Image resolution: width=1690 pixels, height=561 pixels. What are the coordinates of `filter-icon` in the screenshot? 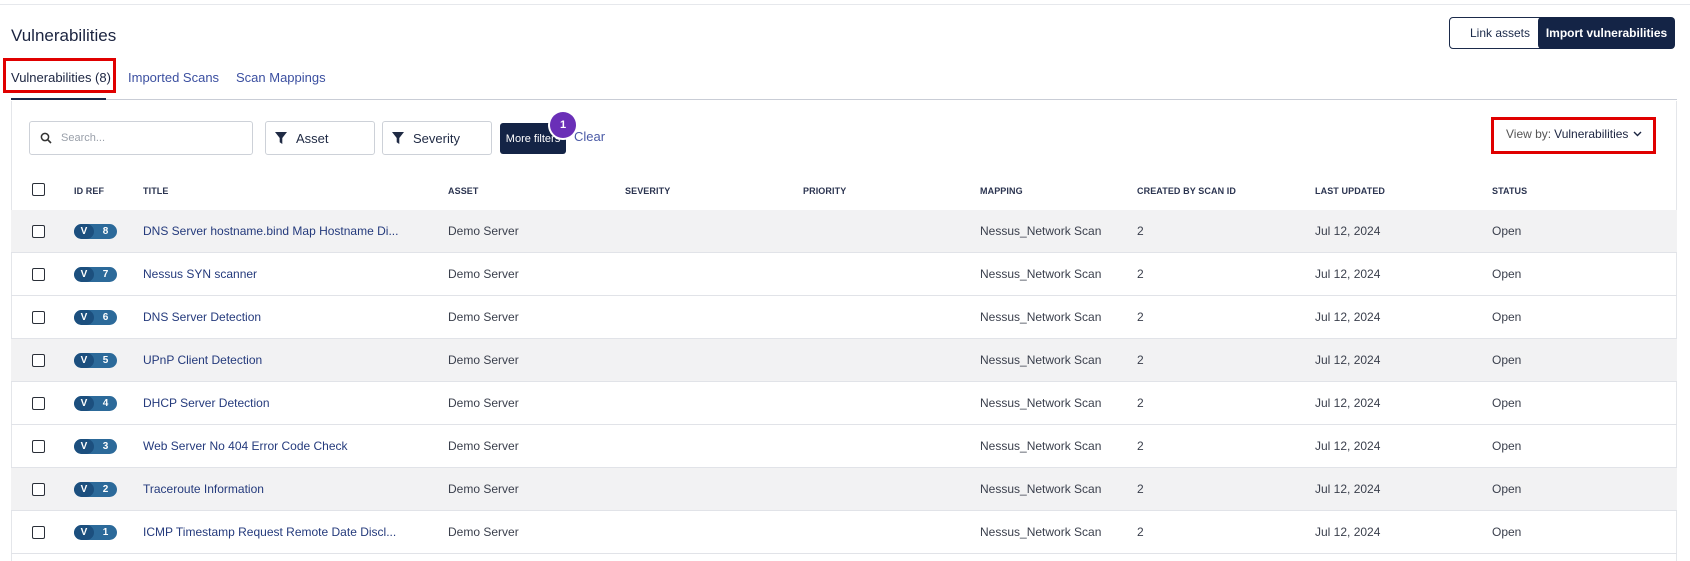 It's located at (281, 138).